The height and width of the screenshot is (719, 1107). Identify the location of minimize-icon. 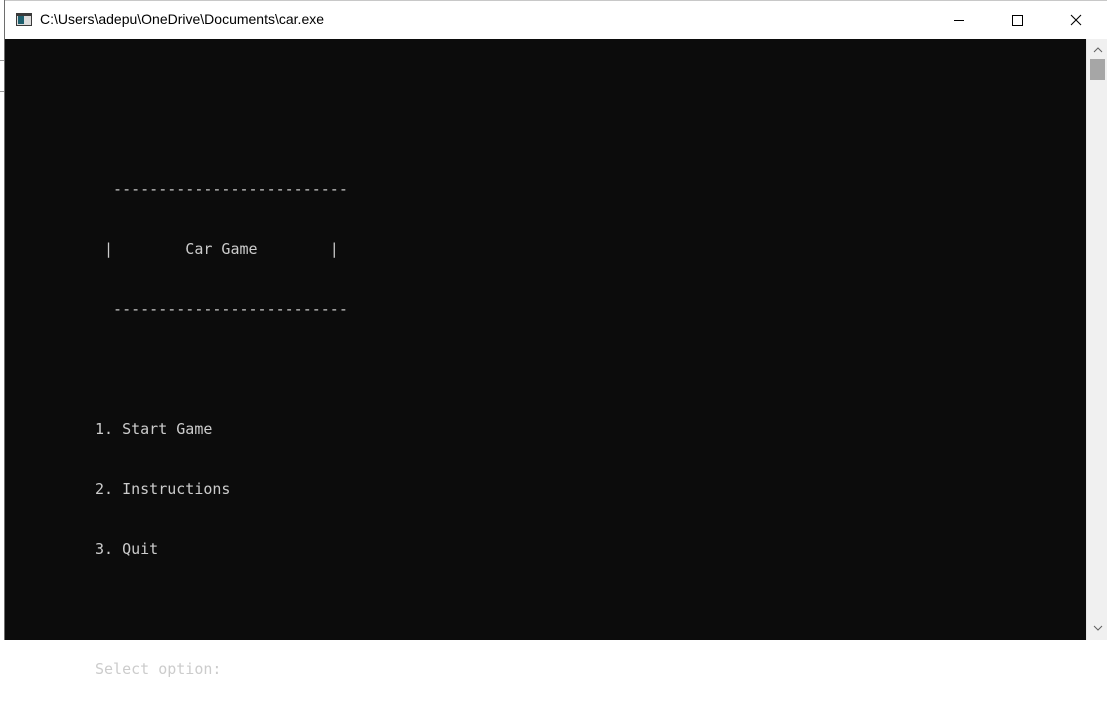
(959, 20).